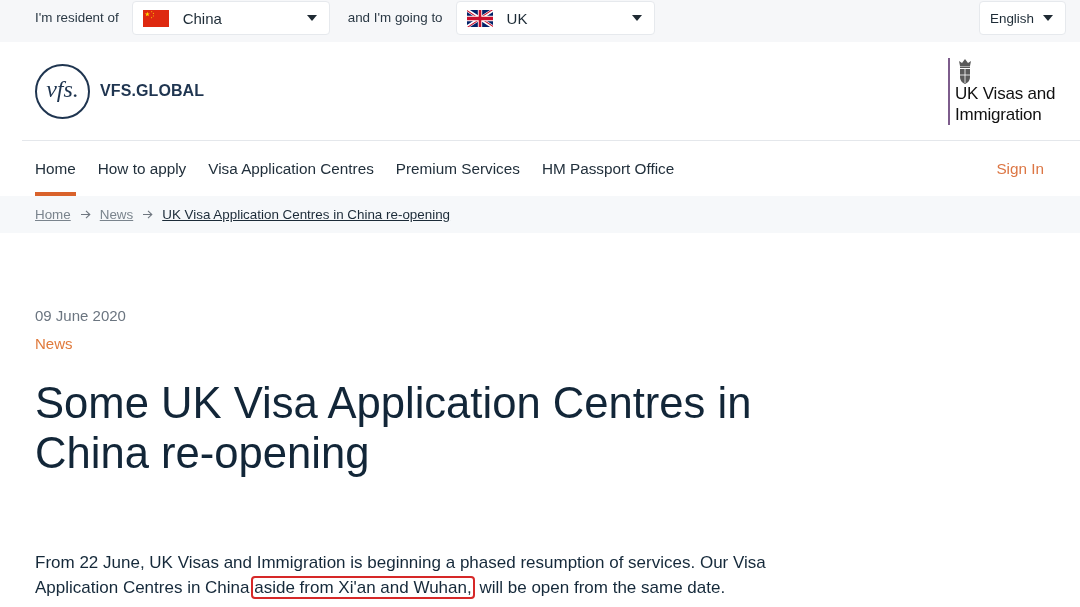  Describe the element at coordinates (1022, 18) in the screenshot. I see `language-select: English` at that location.